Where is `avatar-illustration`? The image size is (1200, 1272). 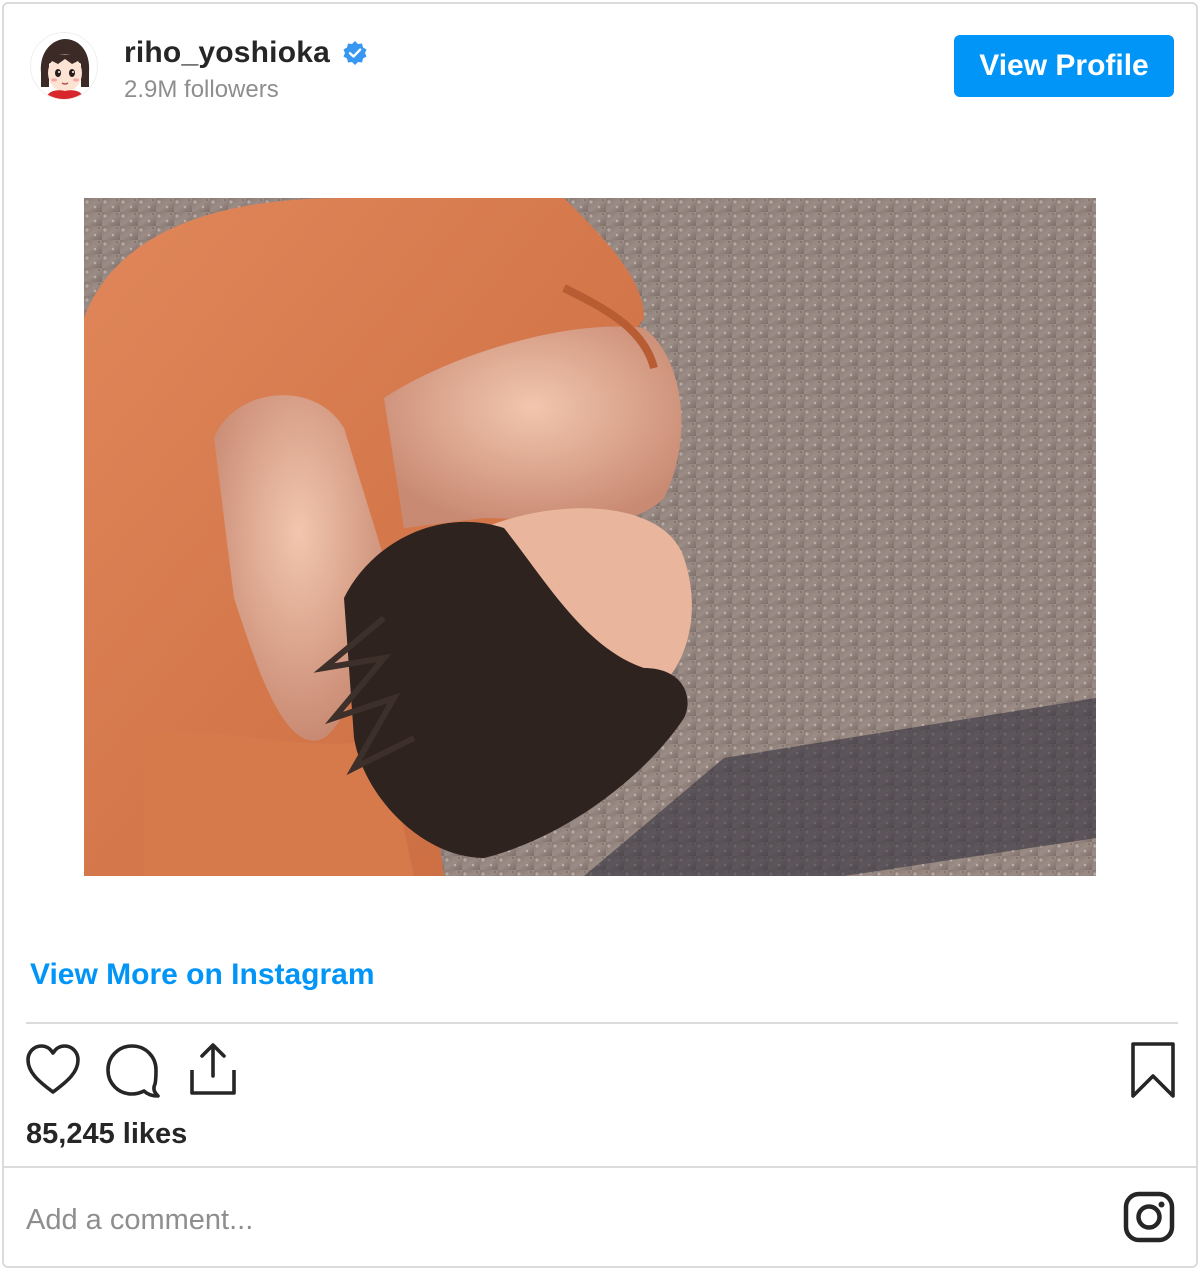
avatar-illustration is located at coordinates (64, 66).